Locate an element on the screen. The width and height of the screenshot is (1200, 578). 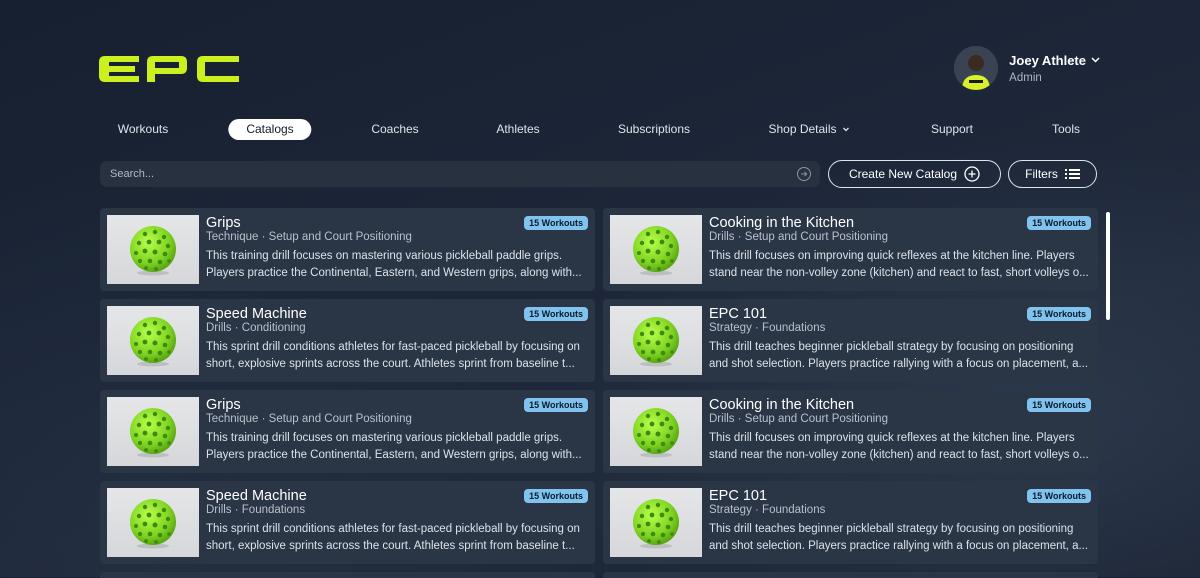
avatar is located at coordinates (976, 68).